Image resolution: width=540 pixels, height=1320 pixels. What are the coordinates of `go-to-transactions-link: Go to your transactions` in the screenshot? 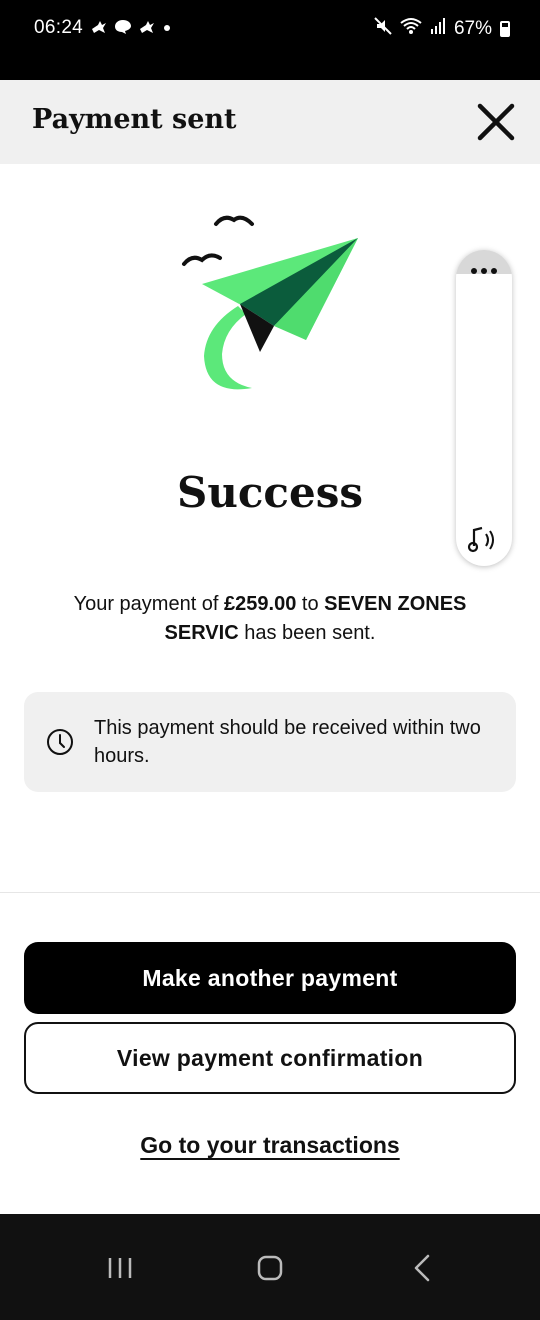 It's located at (270, 1145).